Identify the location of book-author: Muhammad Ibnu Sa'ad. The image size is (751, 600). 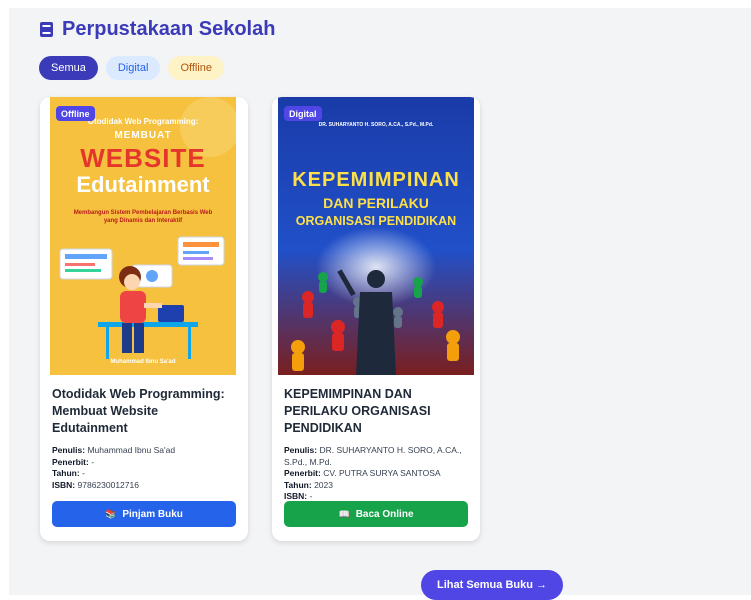
(131, 450).